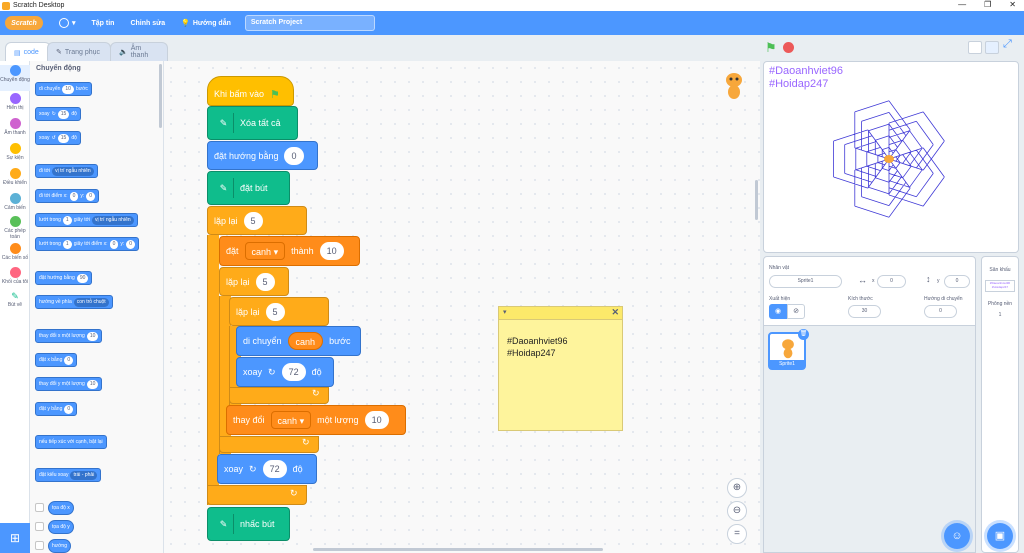  Describe the element at coordinates (252, 123) in the screenshot. I see `pen-clear-block: ✎ Xóa tất cả` at that location.